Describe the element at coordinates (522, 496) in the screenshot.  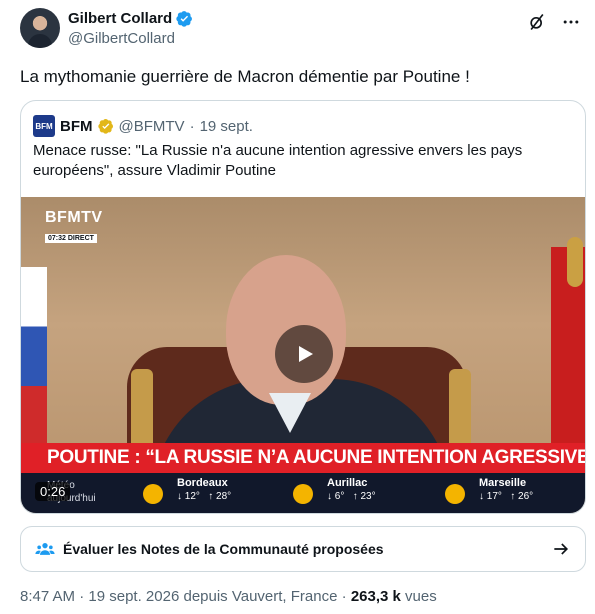
I see `weather-high: ↑ 26°` at that location.